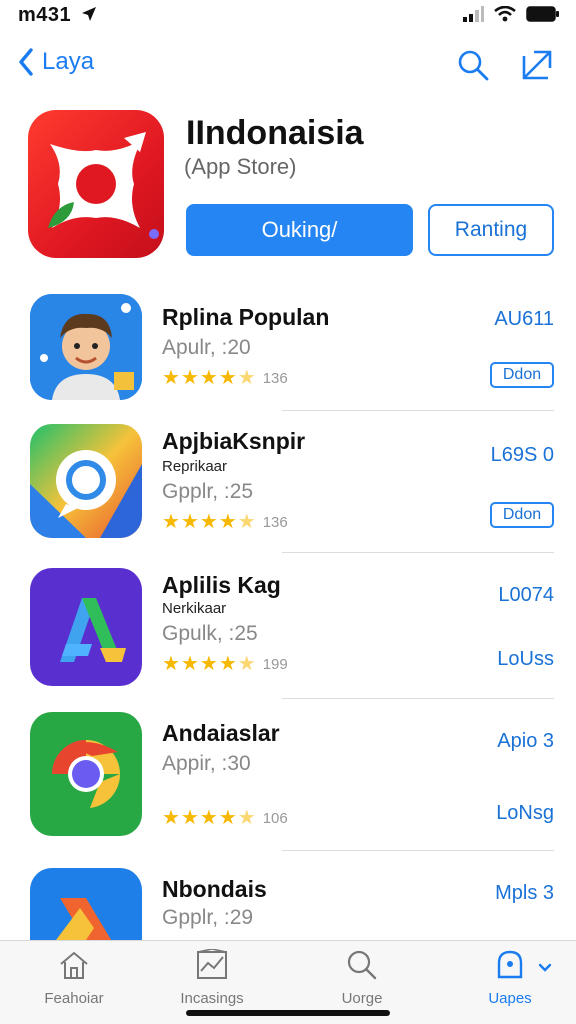  Describe the element at coordinates (299, 230) in the screenshot. I see `primary-action-button: Ouking/` at that location.